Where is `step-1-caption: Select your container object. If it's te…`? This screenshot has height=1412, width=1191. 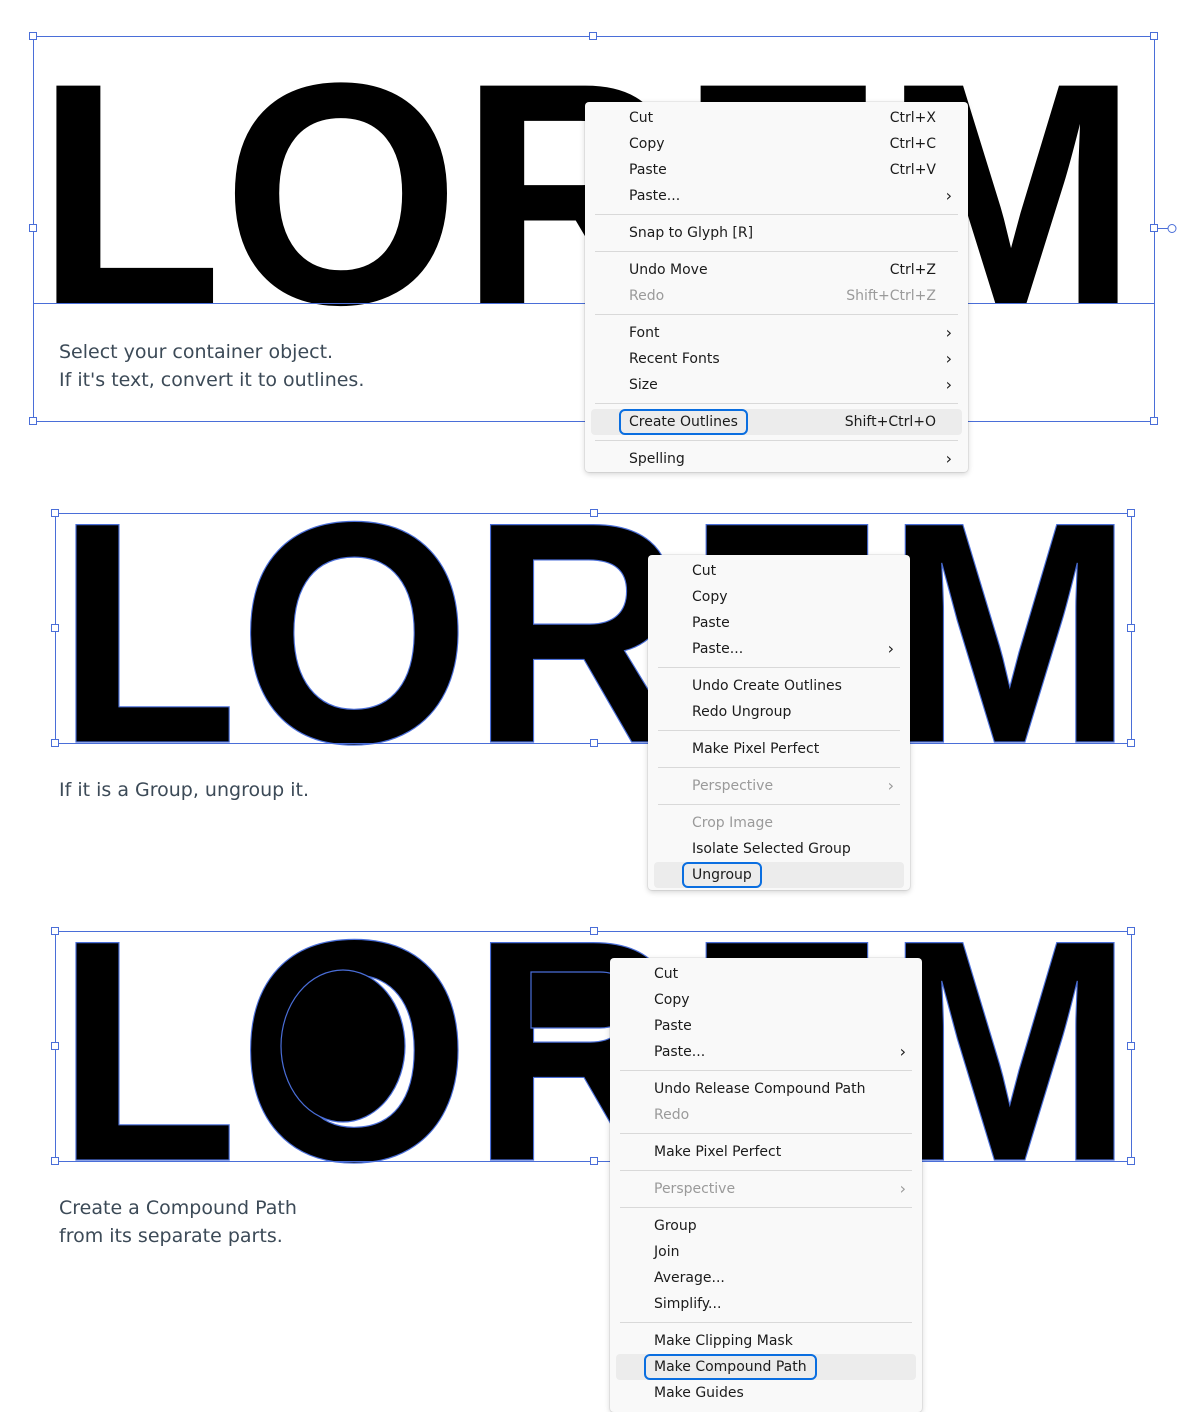
step-1-caption: Select your container object. If it's te… is located at coordinates (211, 366).